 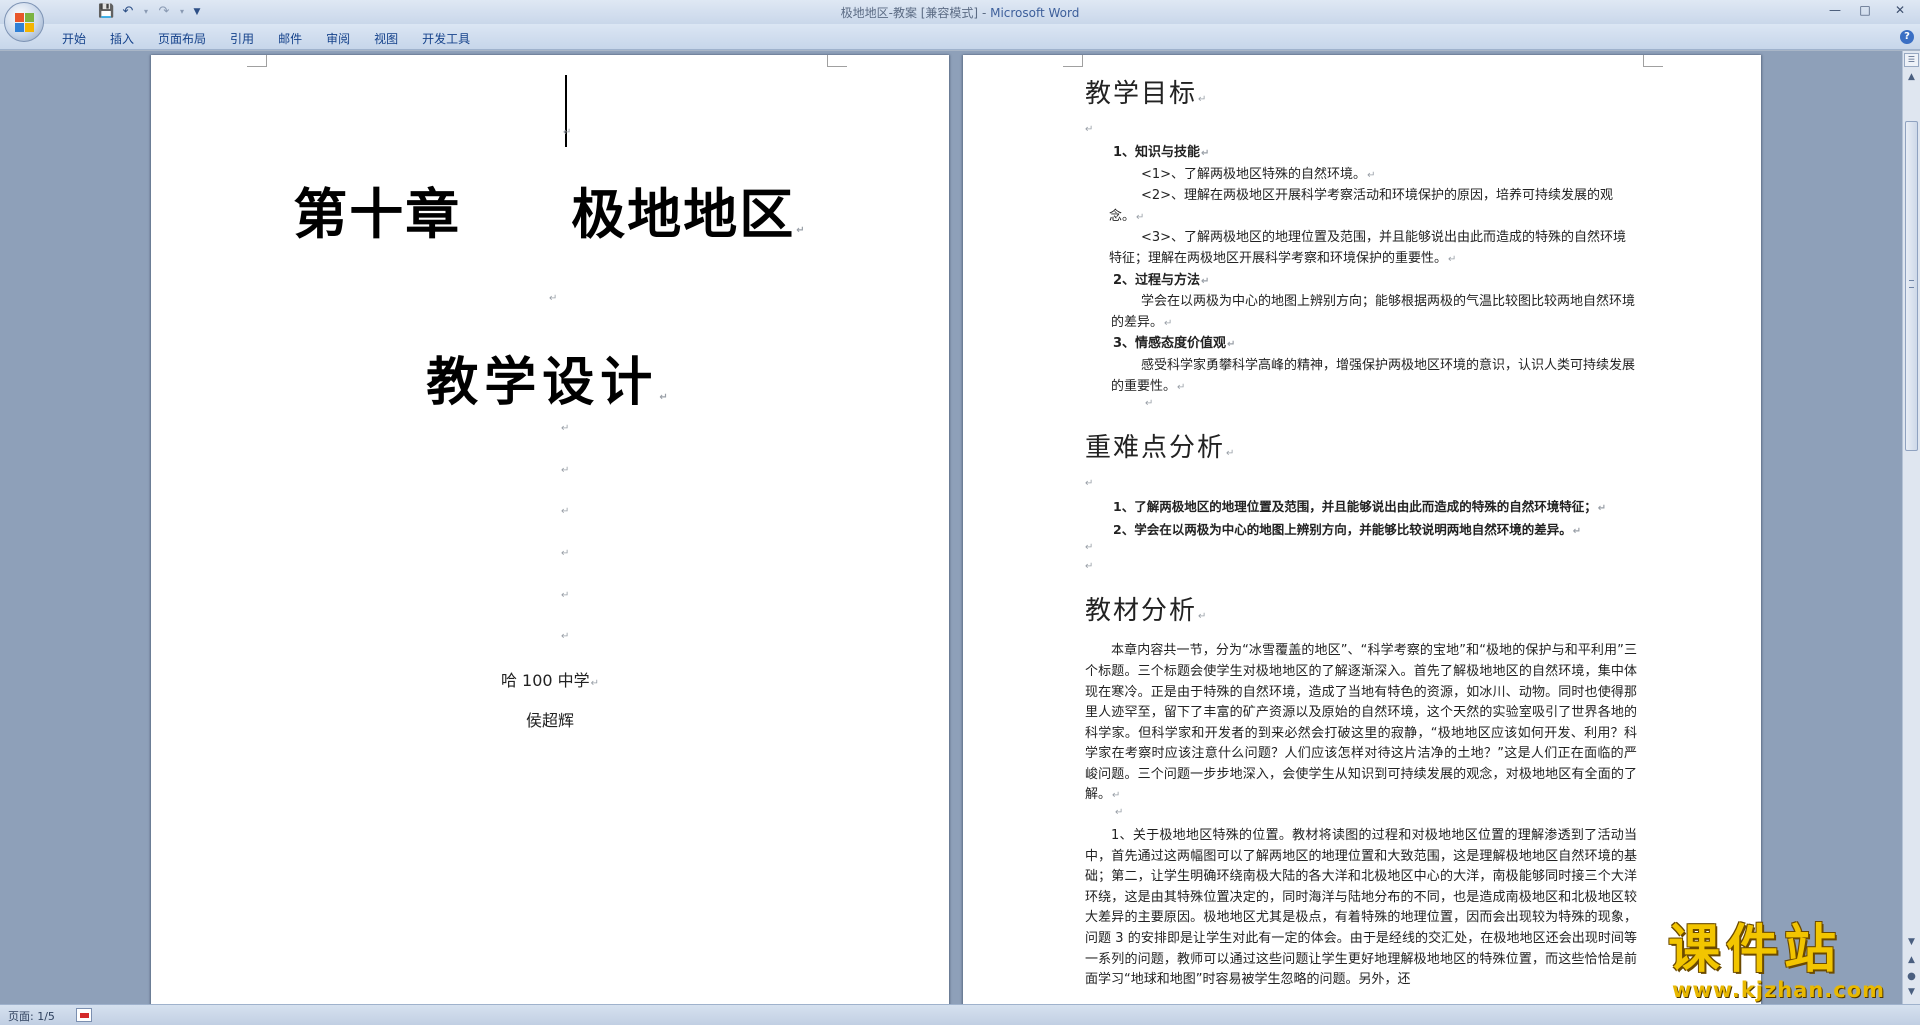 I want to click on objective-item: <2>、理解在两极地区开展科学考察活动和环境保护的原因，培养可持续发展的观念。↵, so click(x=1361, y=207).